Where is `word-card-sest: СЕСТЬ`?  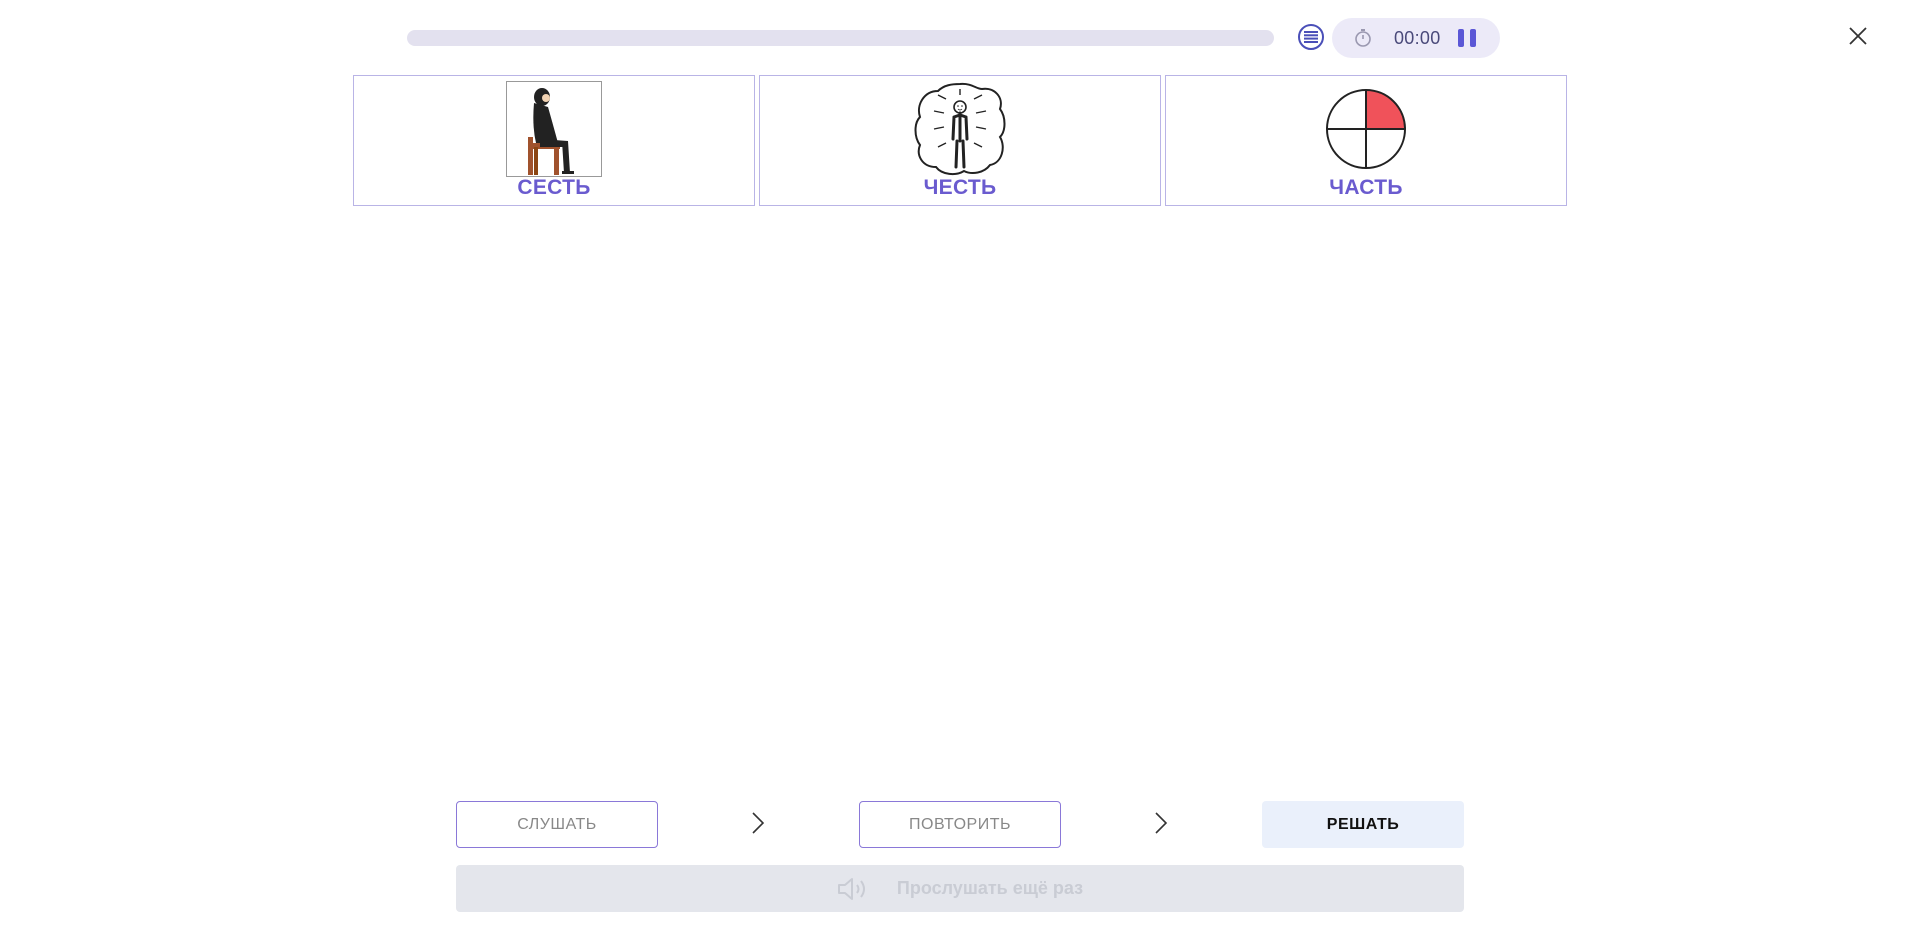
word-card-sest: СЕСТЬ is located at coordinates (554, 140).